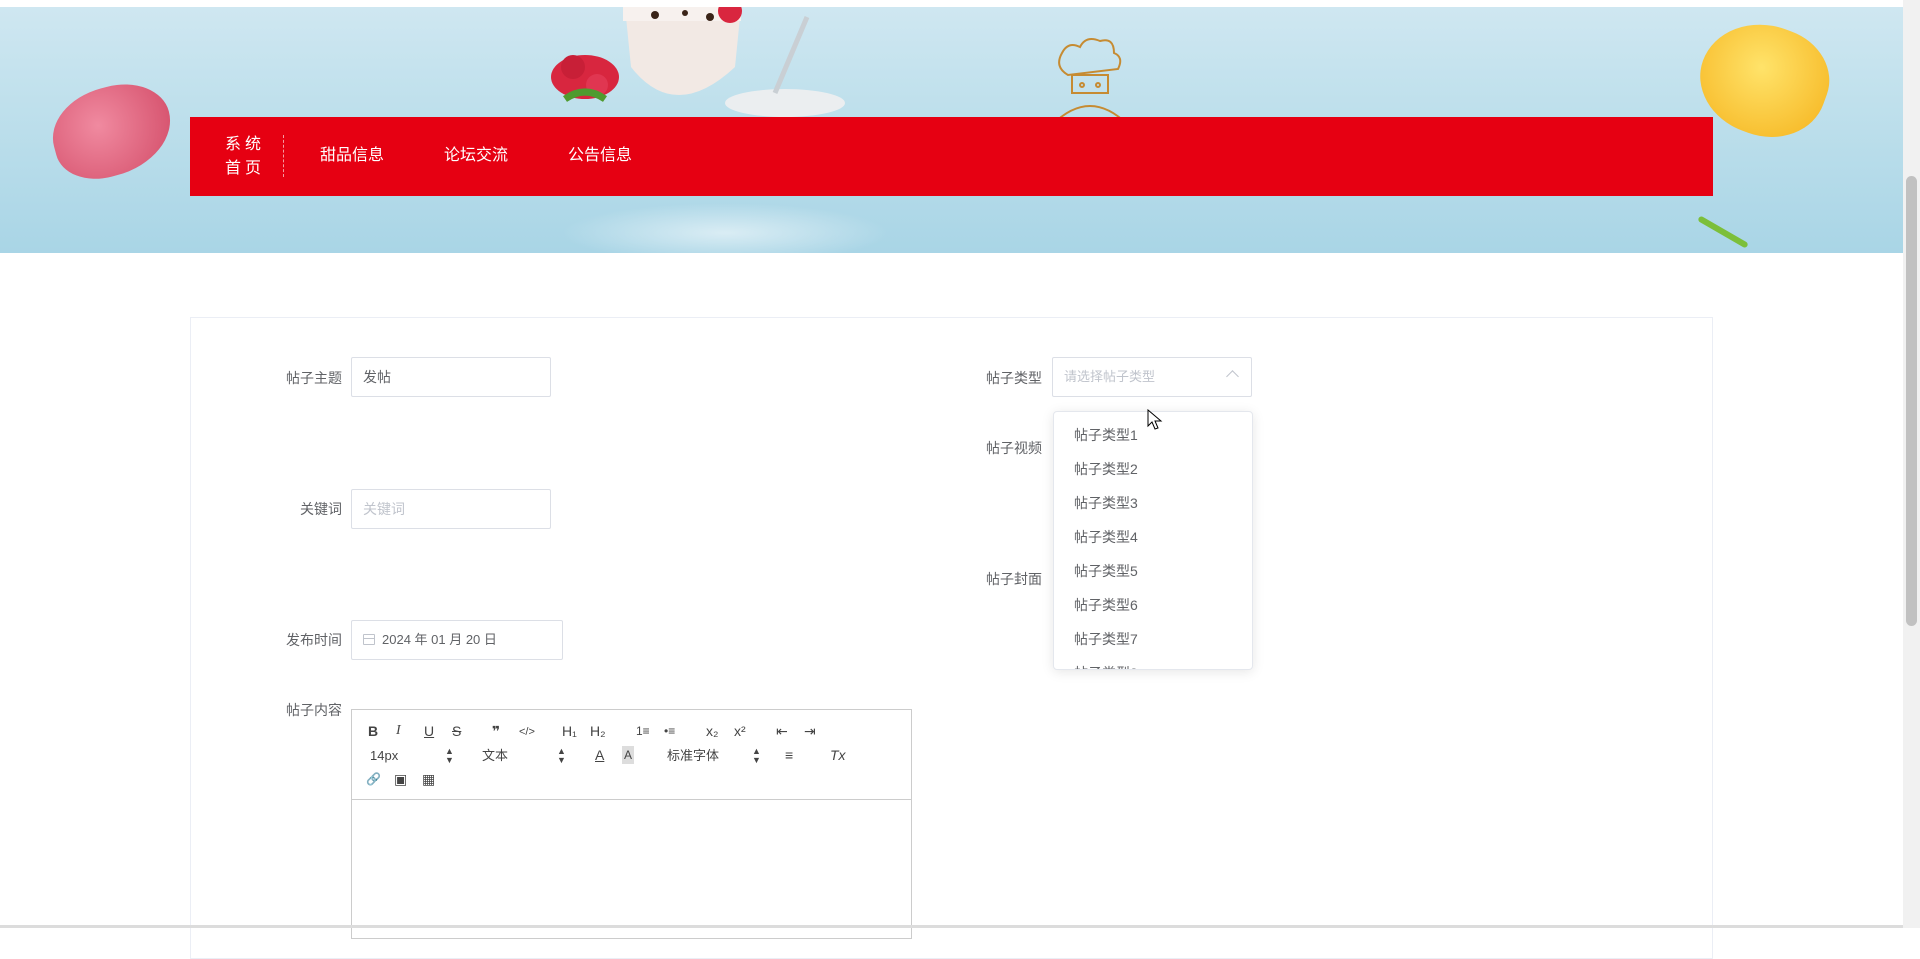  I want to click on ordered-list-button: 1≡, so click(643, 731).